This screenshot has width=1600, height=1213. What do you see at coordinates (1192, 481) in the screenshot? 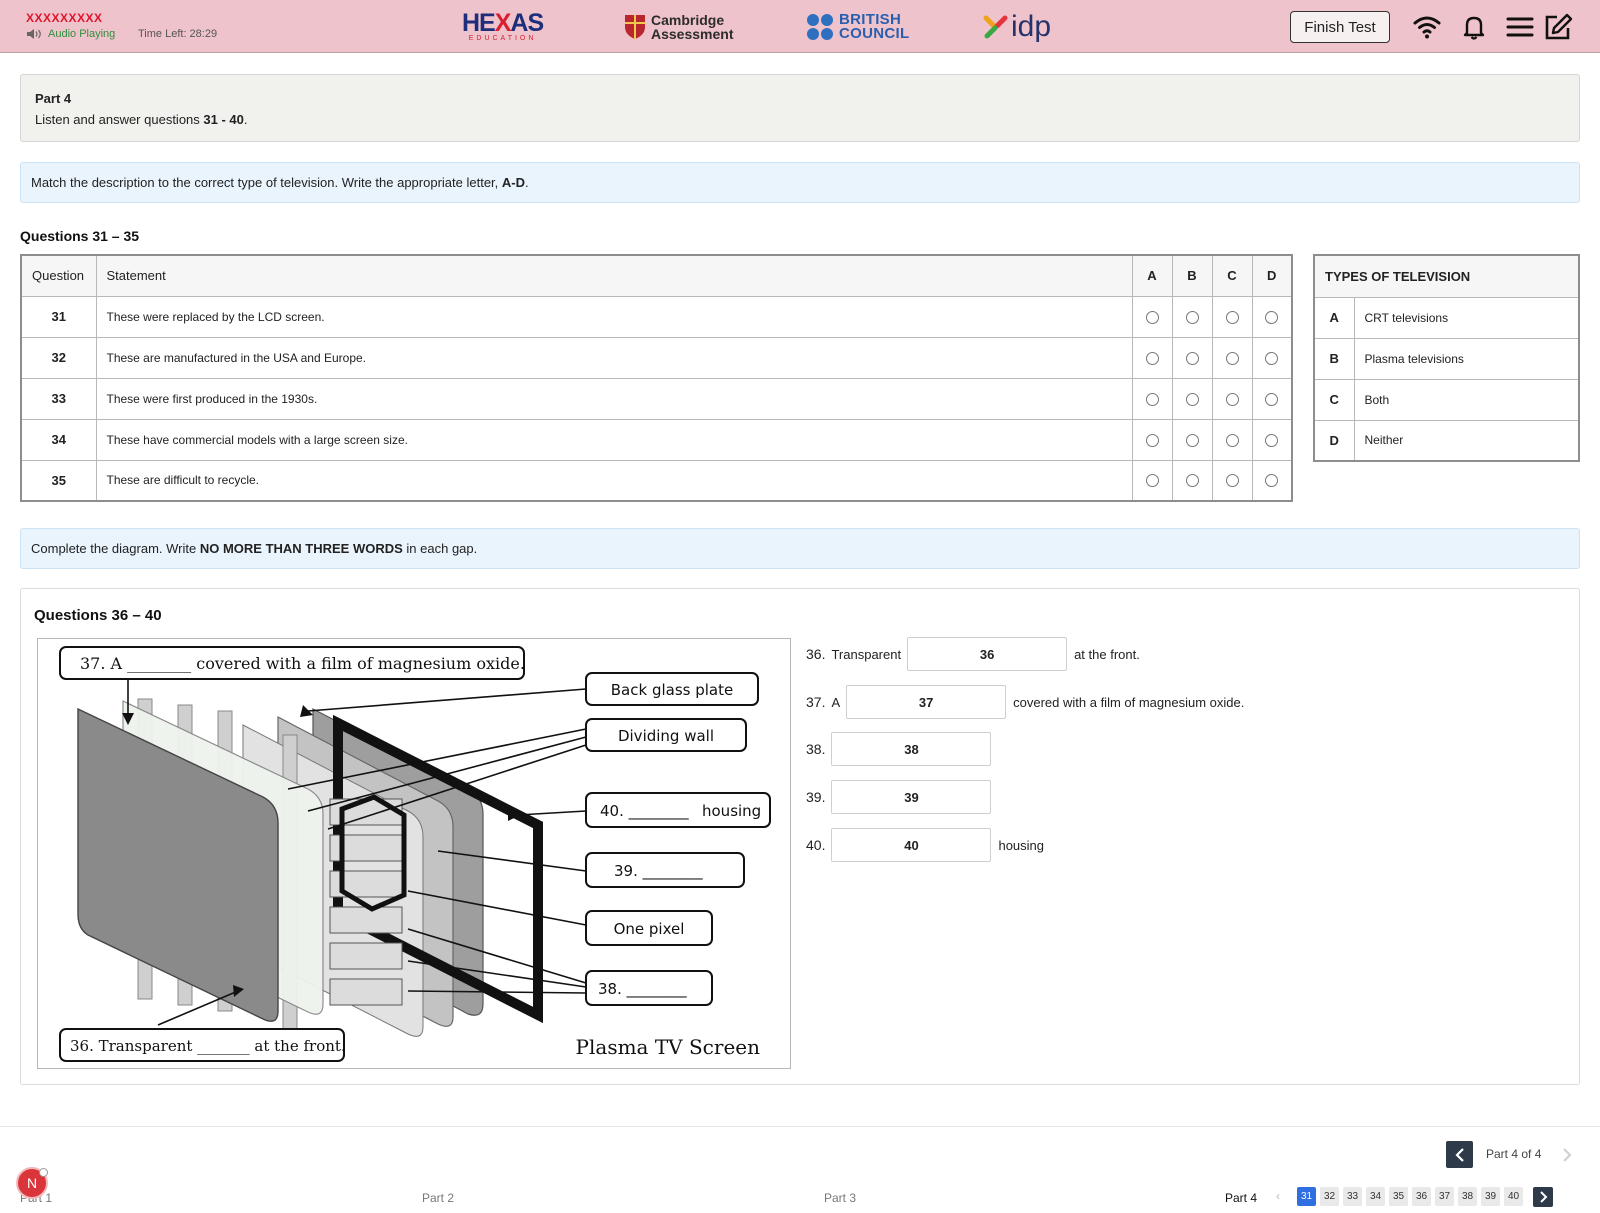
I see `radio-35-b` at bounding box center [1192, 481].